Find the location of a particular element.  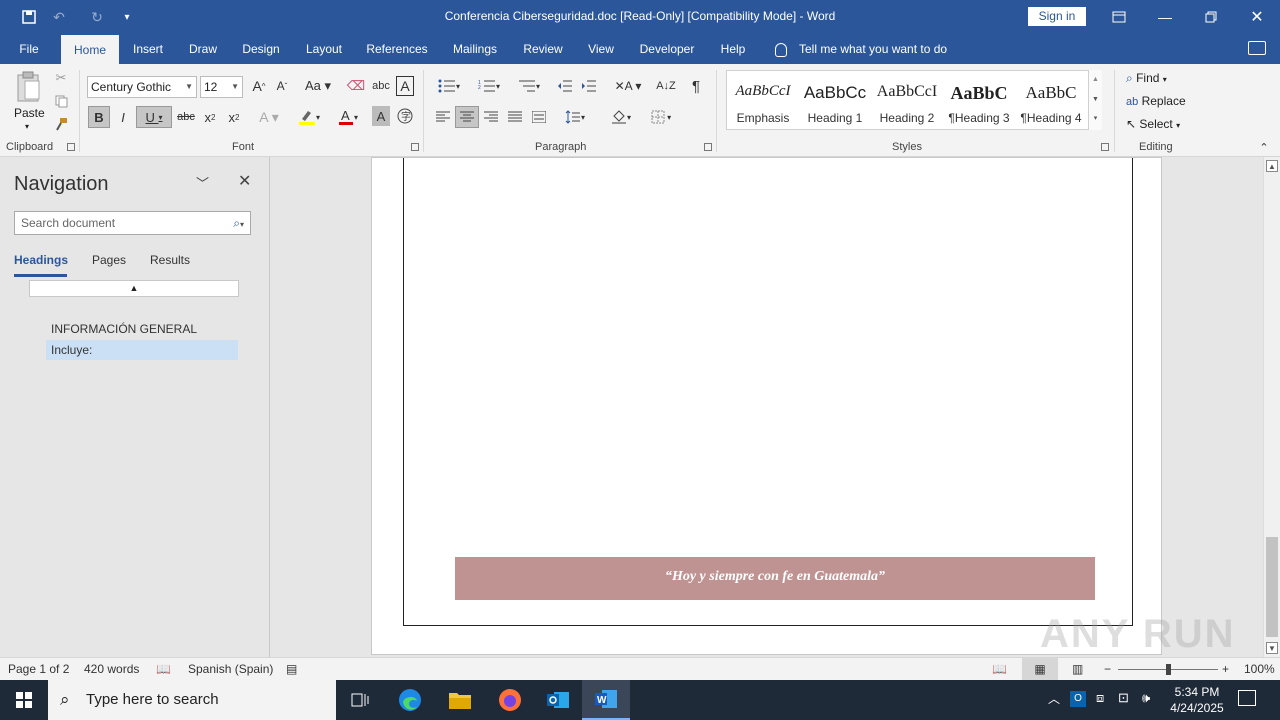

notifications-icon is located at coordinates (1247, 698).